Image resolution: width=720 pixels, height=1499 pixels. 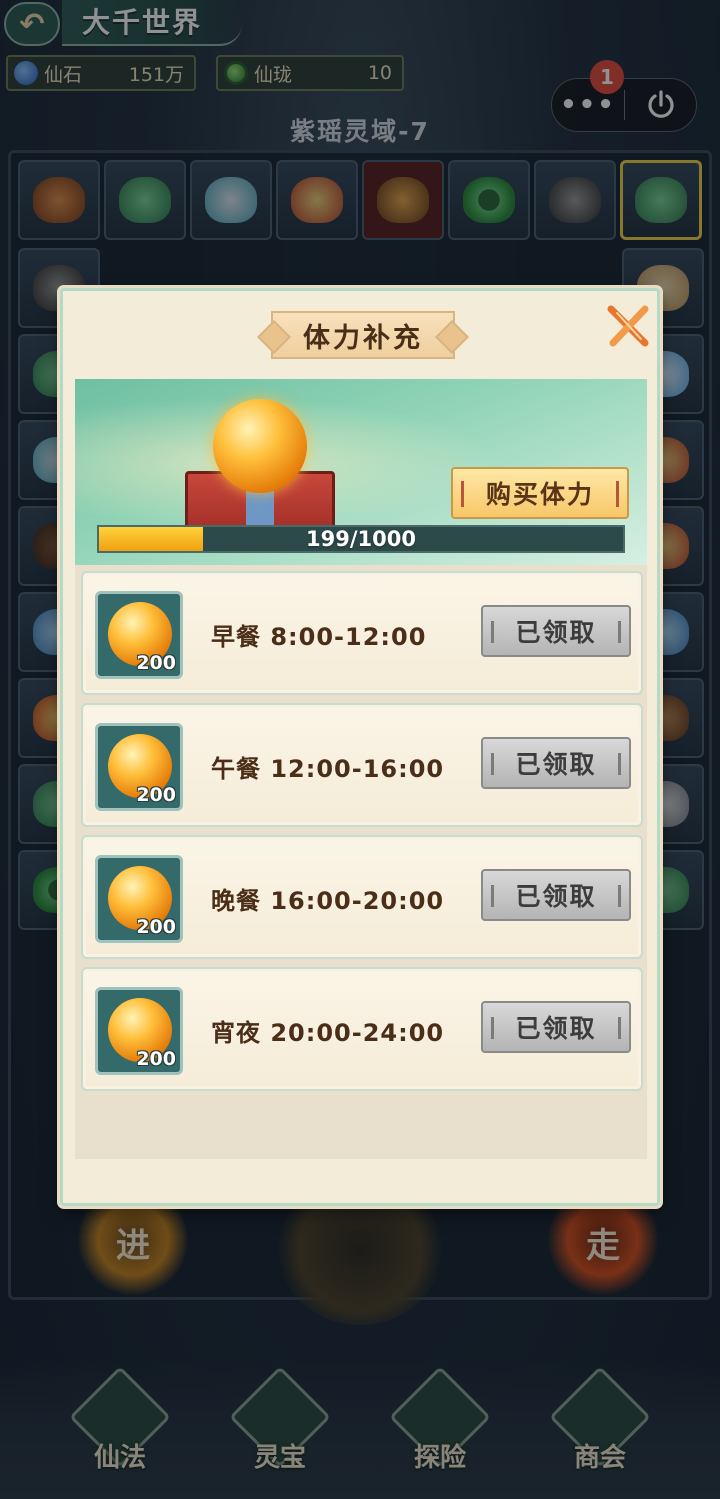 I want to click on stamina-progress-text: 199/1000, so click(x=361, y=539).